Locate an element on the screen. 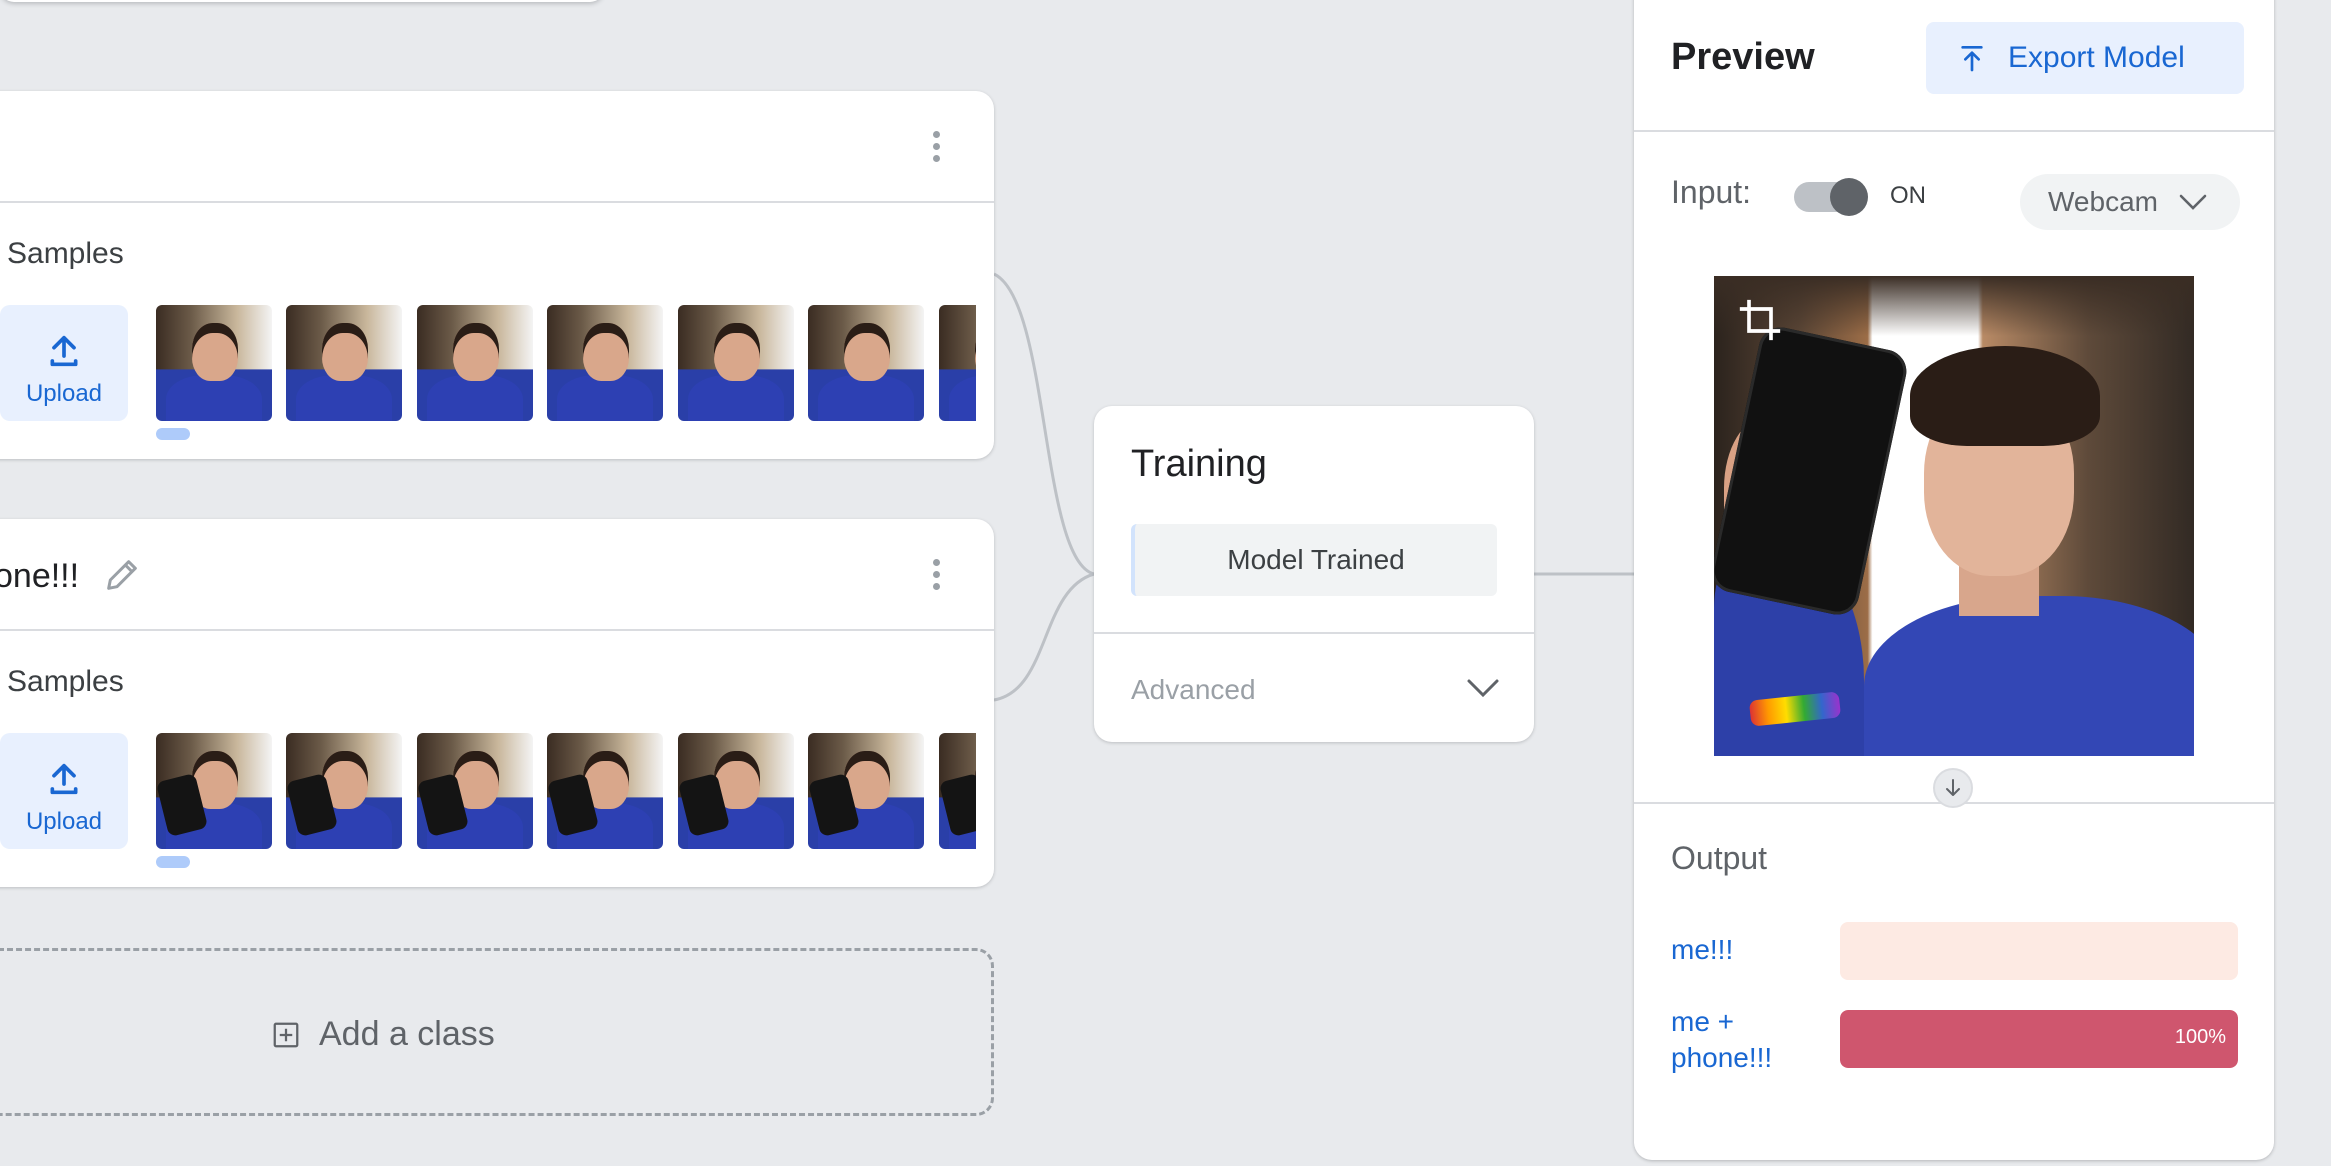 The image size is (2331, 1166). training-card: Training Model Trained Advanced is located at coordinates (1314, 574).